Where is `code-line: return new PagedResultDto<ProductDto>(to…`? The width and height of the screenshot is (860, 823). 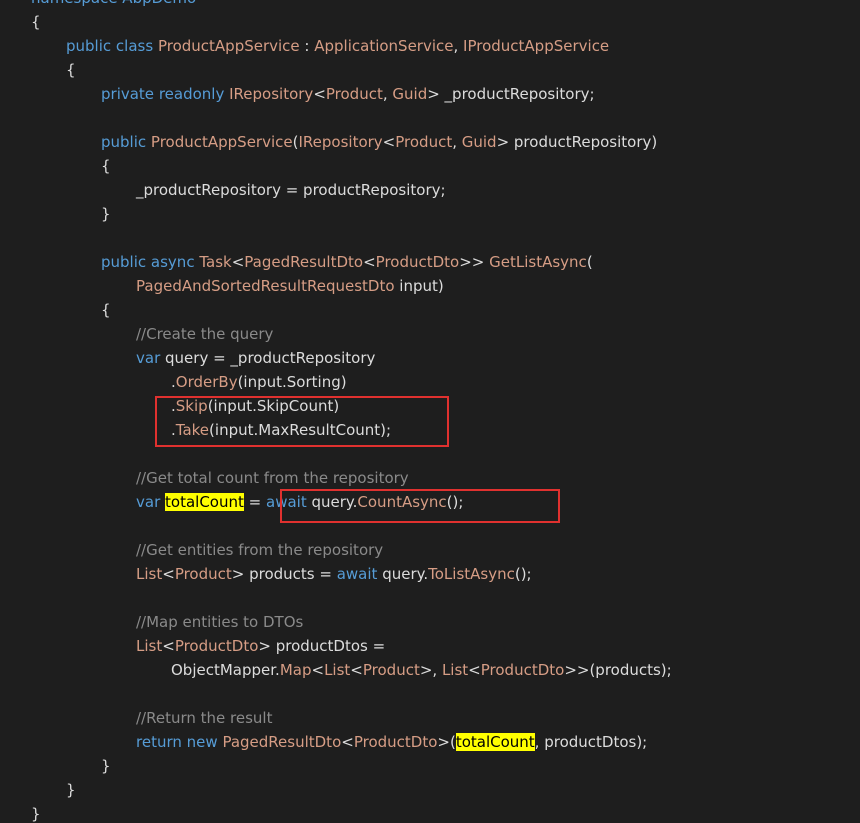 code-line: return new PagedResultDto<ProductDto>(to… is located at coordinates (391, 742).